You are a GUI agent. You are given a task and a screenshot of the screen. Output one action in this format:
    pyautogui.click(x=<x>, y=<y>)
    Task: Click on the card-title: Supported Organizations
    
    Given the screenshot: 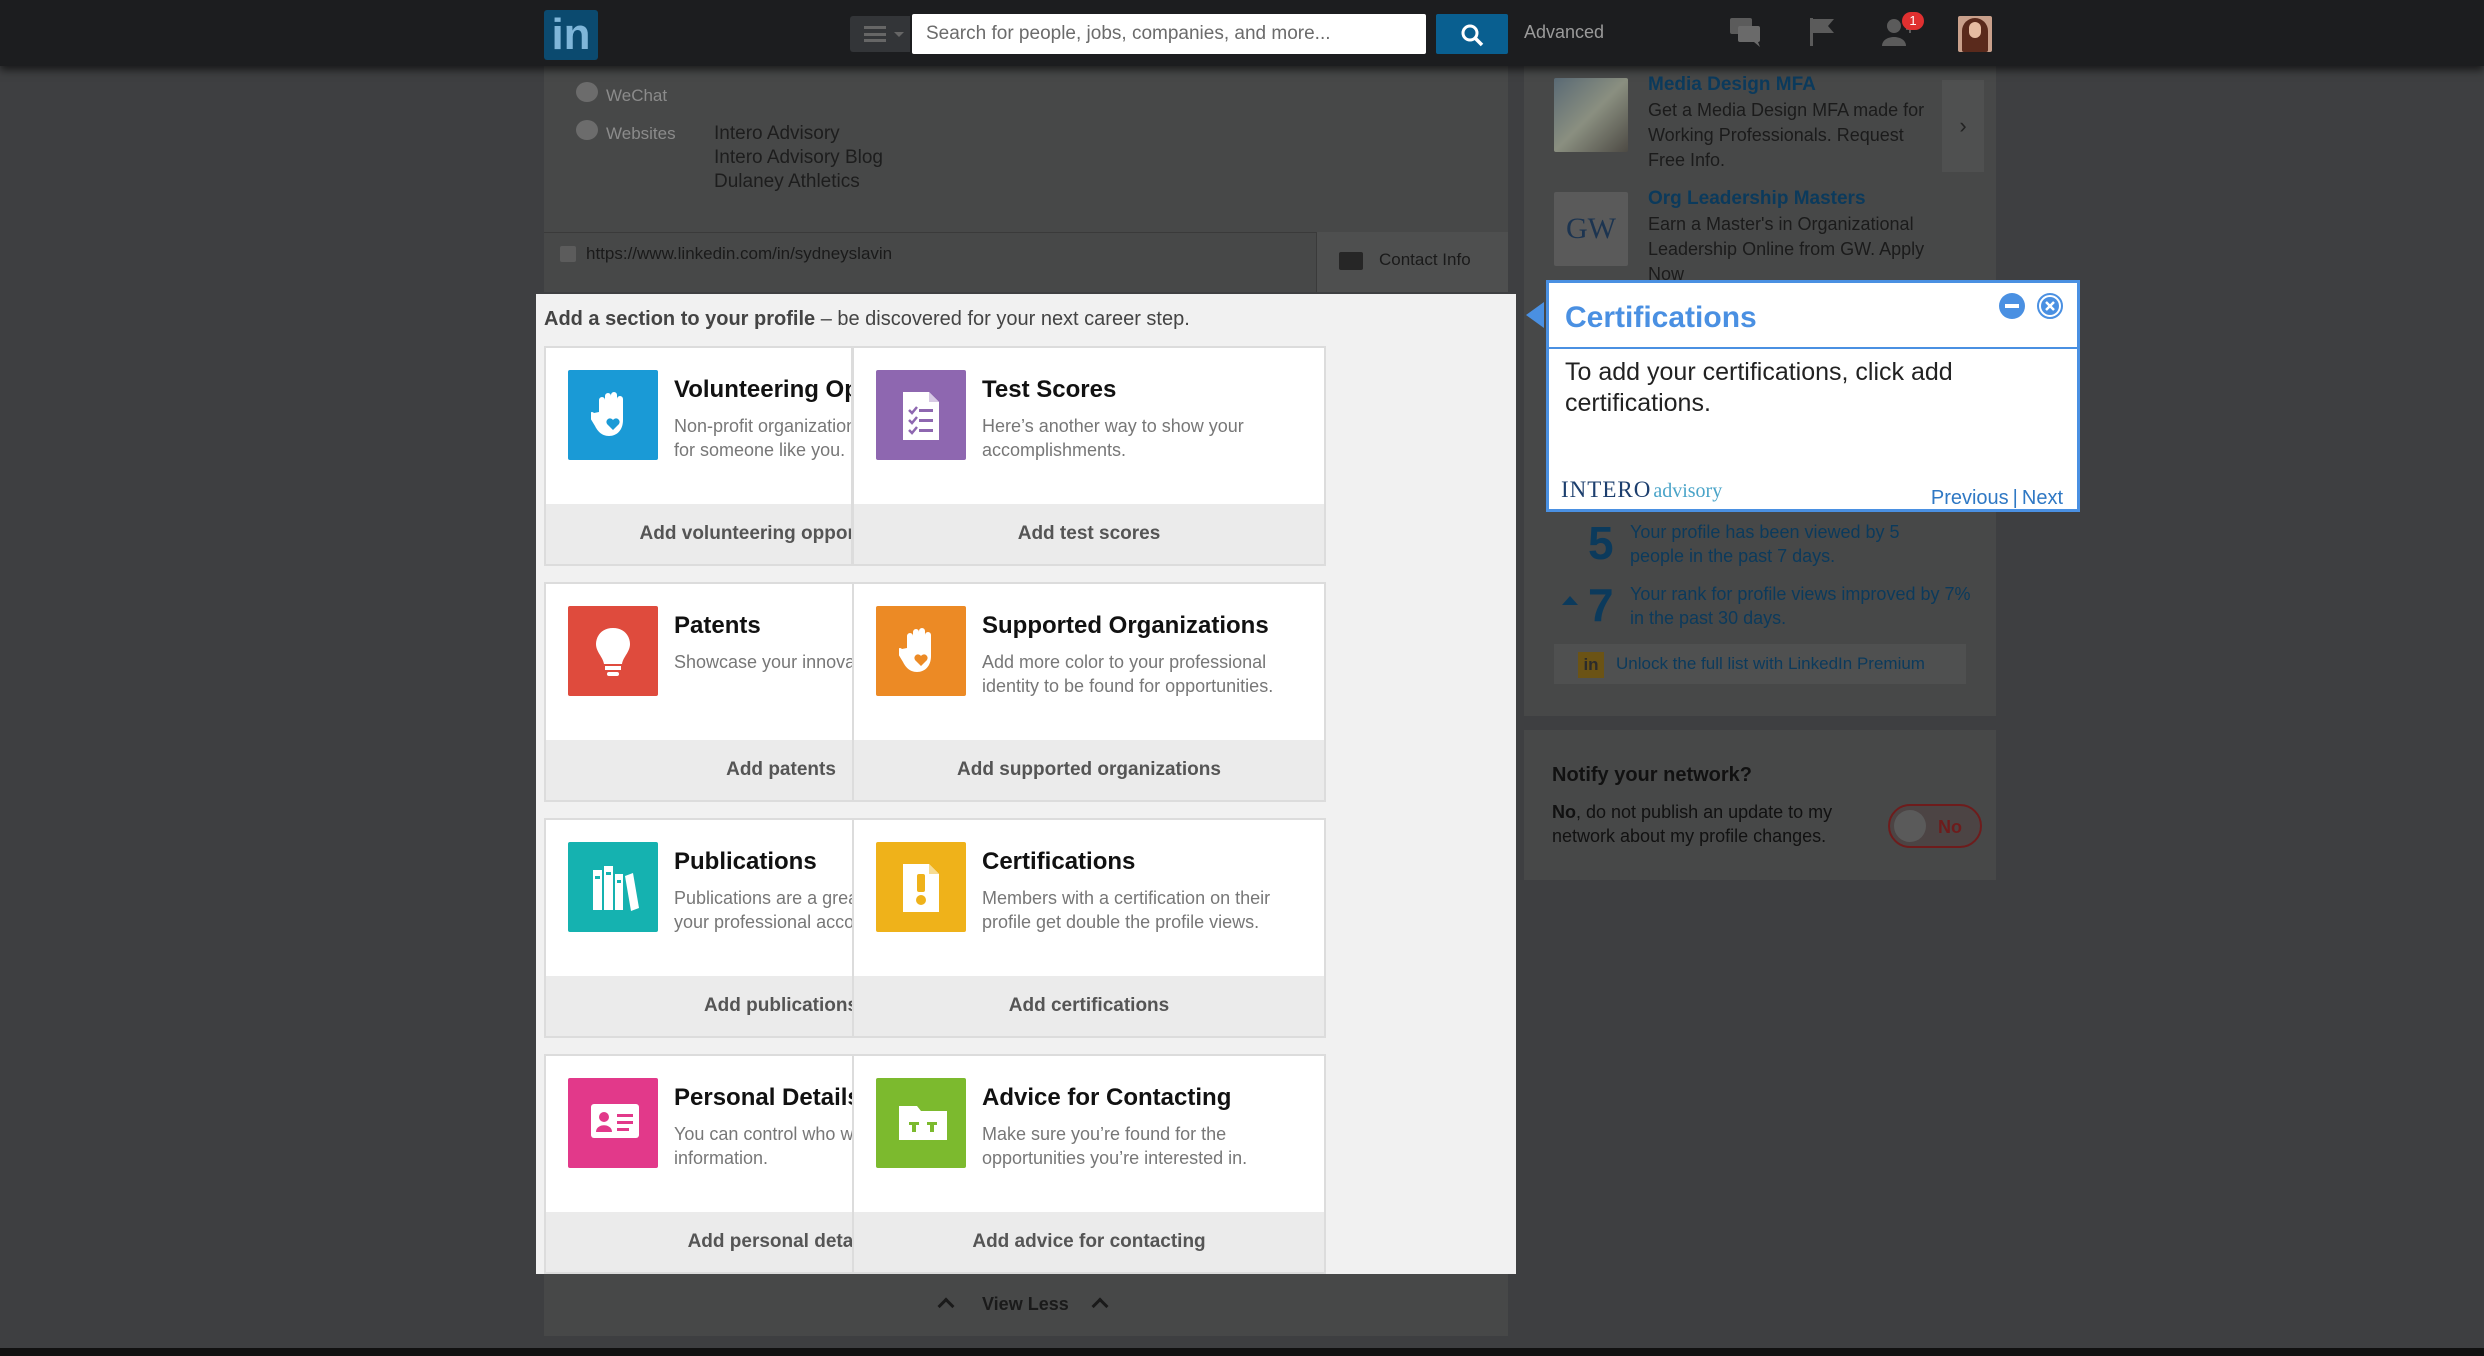 What is the action you would take?
    pyautogui.click(x=1125, y=625)
    